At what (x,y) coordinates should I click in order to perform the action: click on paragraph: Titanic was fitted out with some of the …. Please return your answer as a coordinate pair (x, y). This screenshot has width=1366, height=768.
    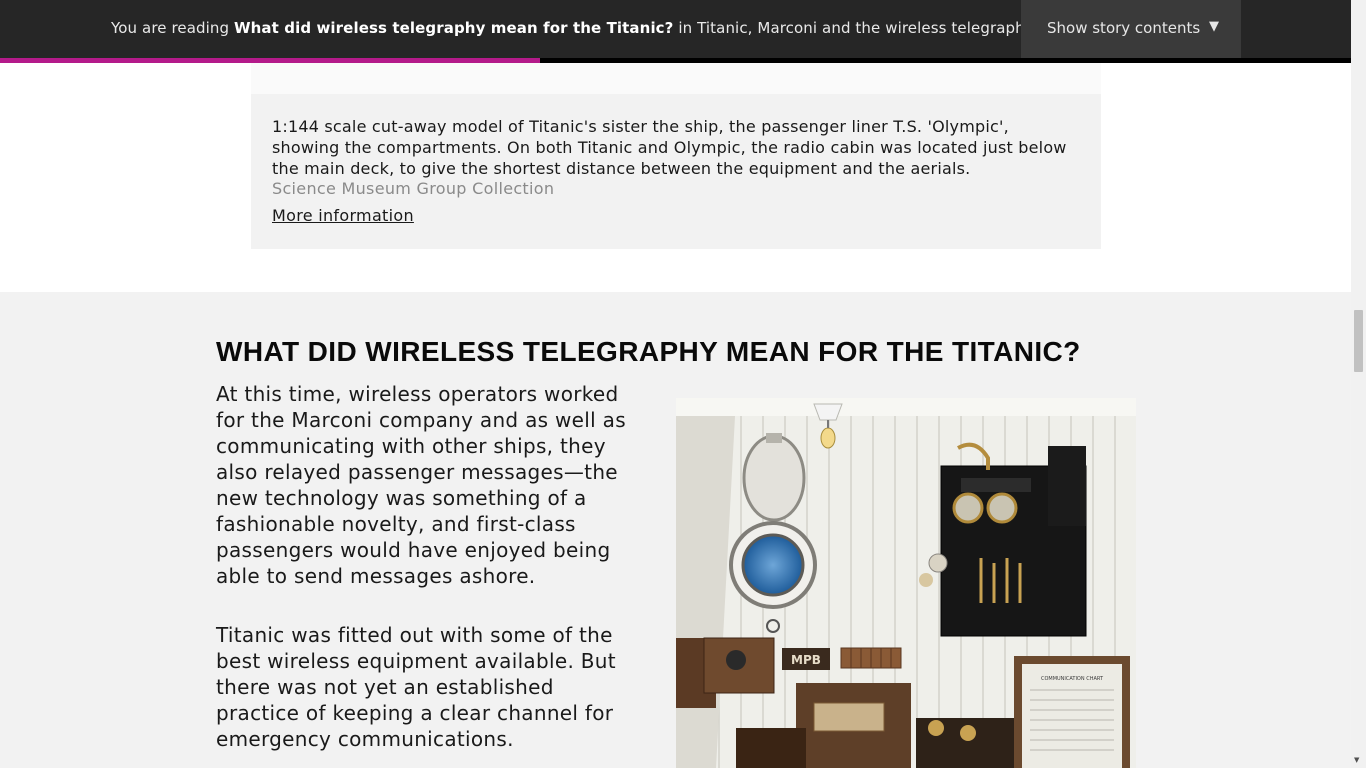
    Looking at the image, I should click on (416, 687).